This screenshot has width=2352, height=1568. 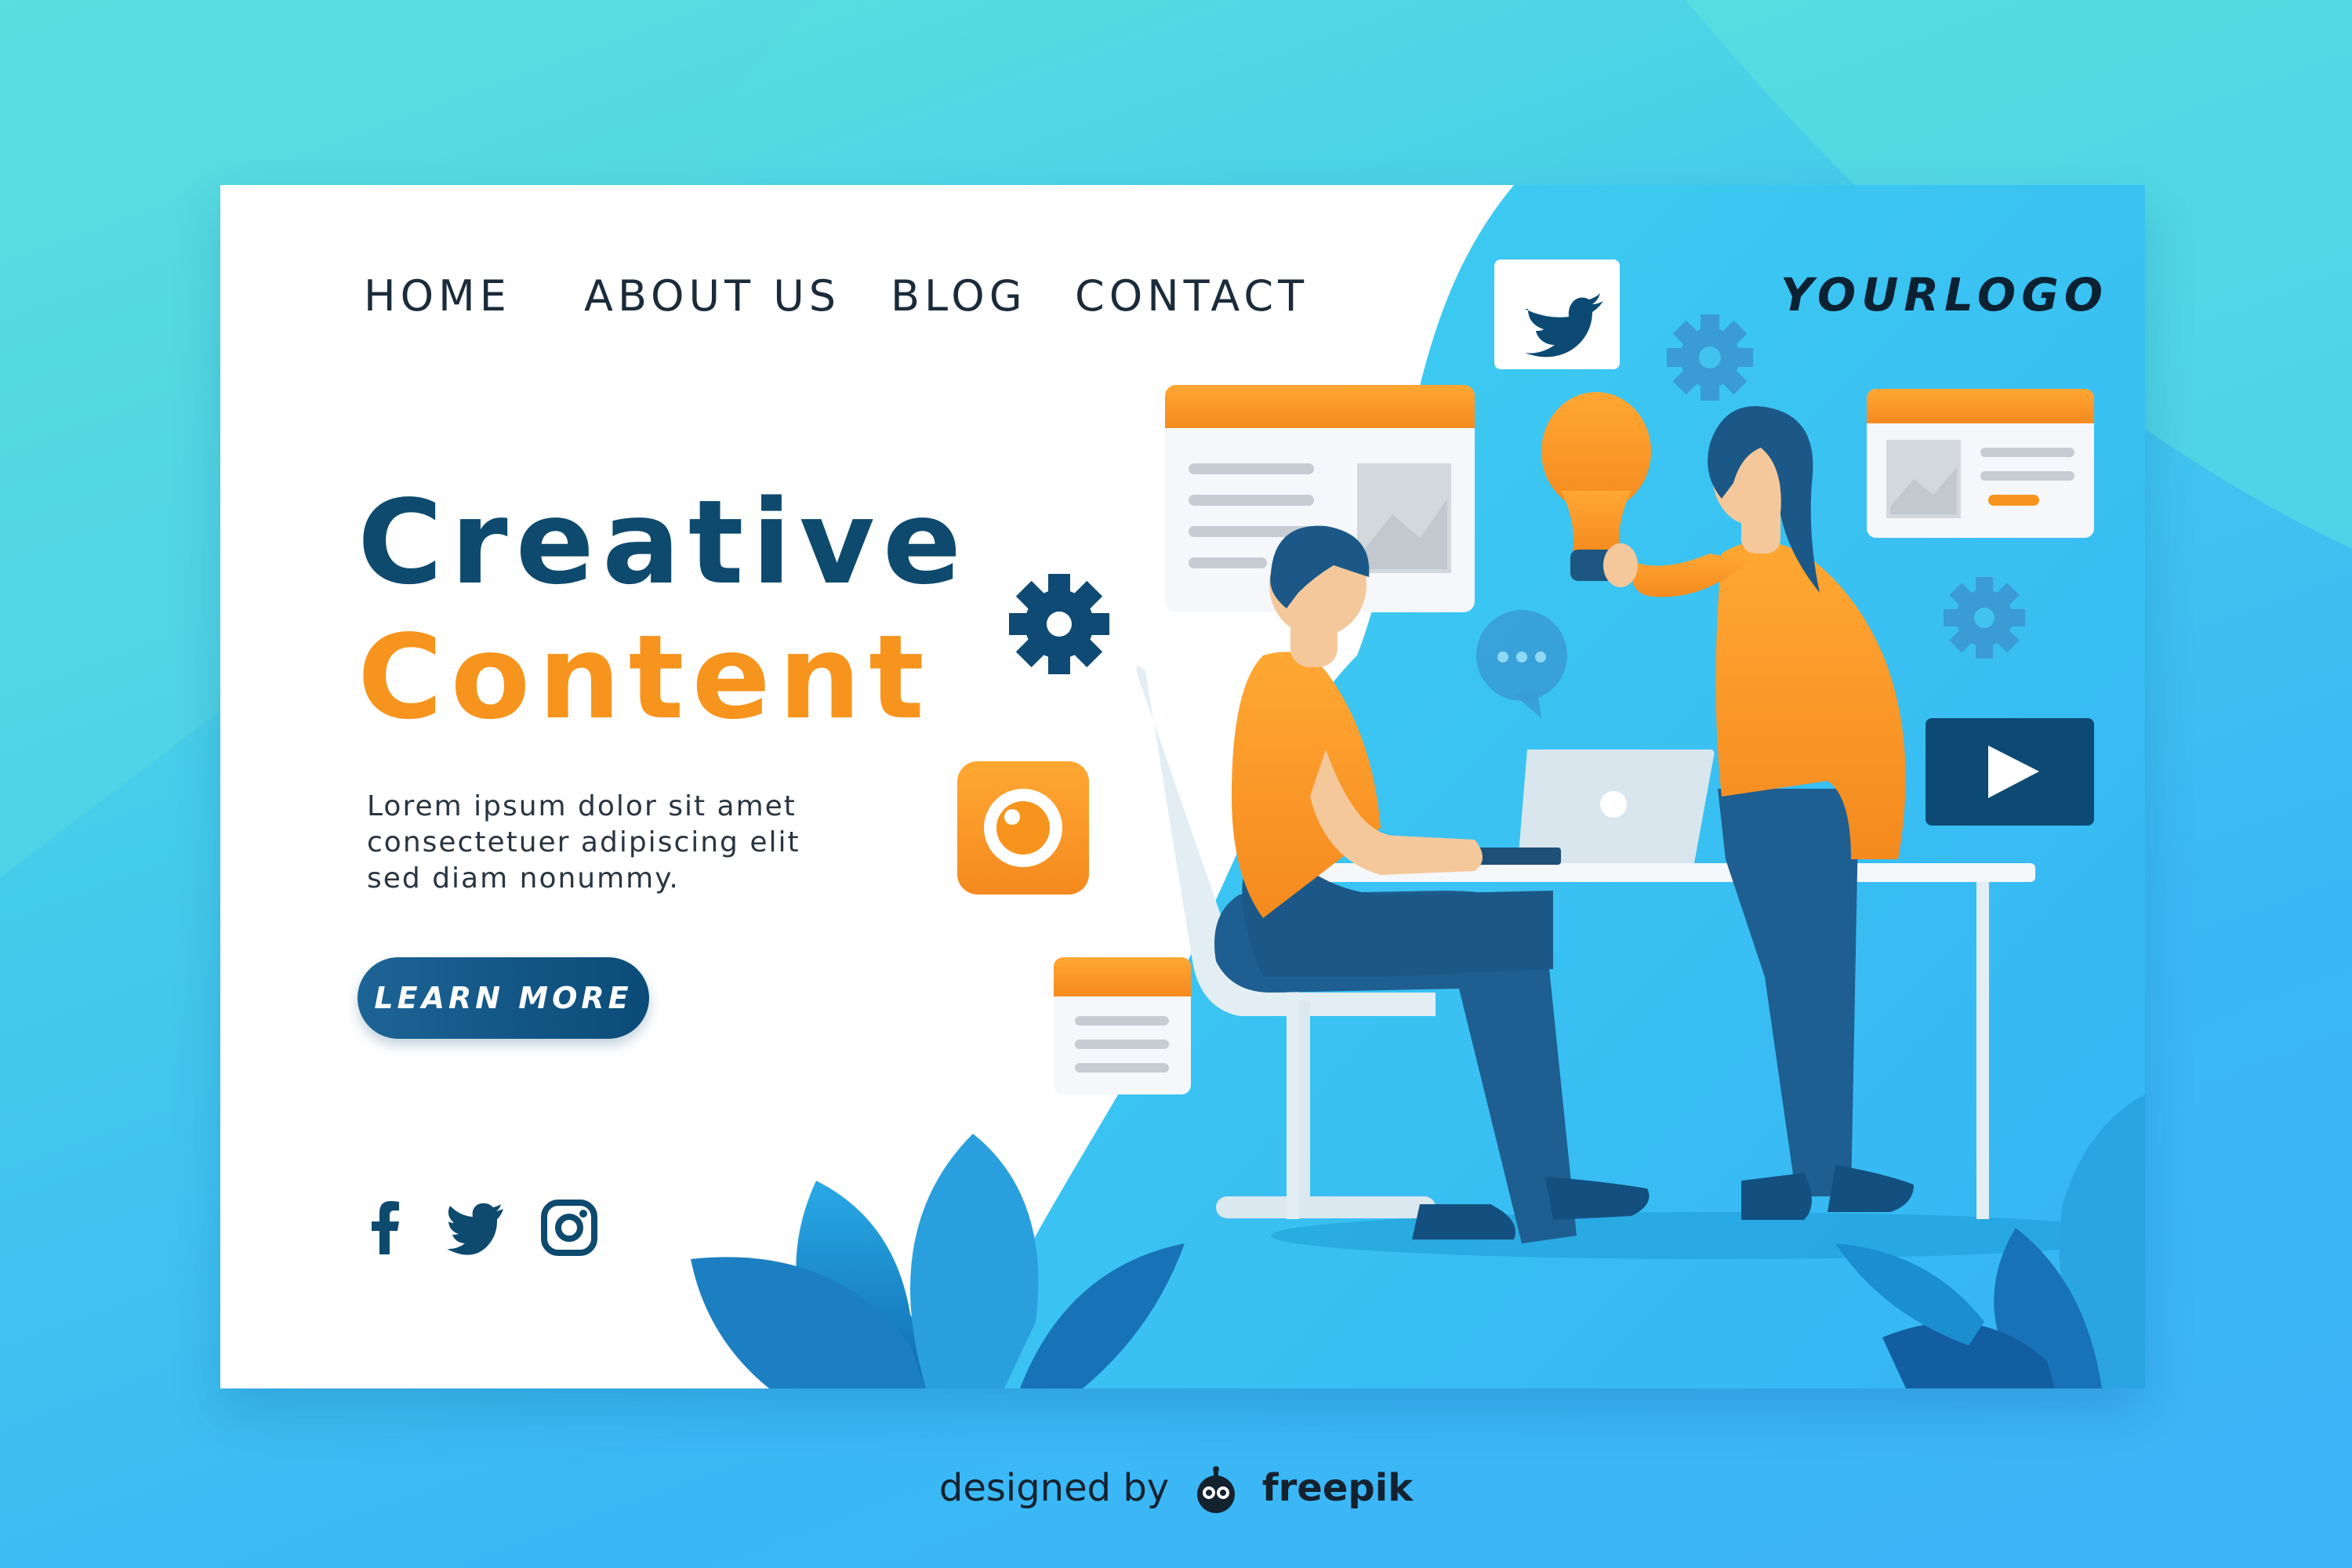 I want to click on footer-prefix: designed by, so click(x=1054, y=1488).